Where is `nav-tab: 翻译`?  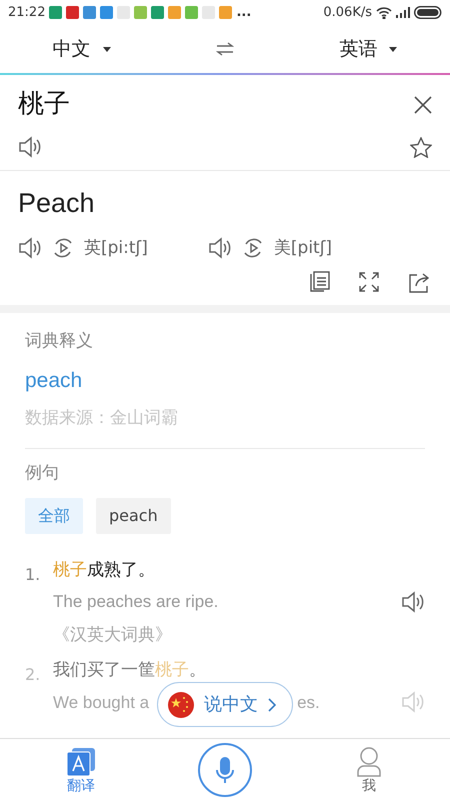 nav-tab: 翻译 is located at coordinates (81, 769).